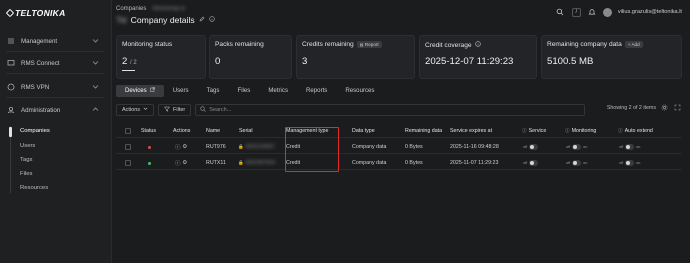 Image resolution: width=690 pixels, height=263 pixels. I want to click on col-auto-extend-label: Auto extend, so click(638, 131).